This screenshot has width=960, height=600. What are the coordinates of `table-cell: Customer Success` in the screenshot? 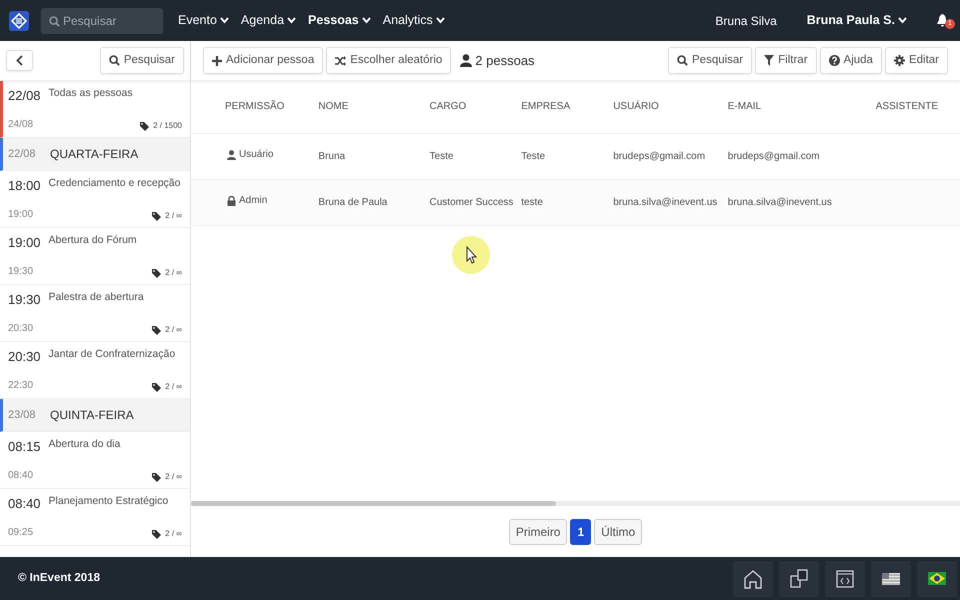 It's located at (472, 202).